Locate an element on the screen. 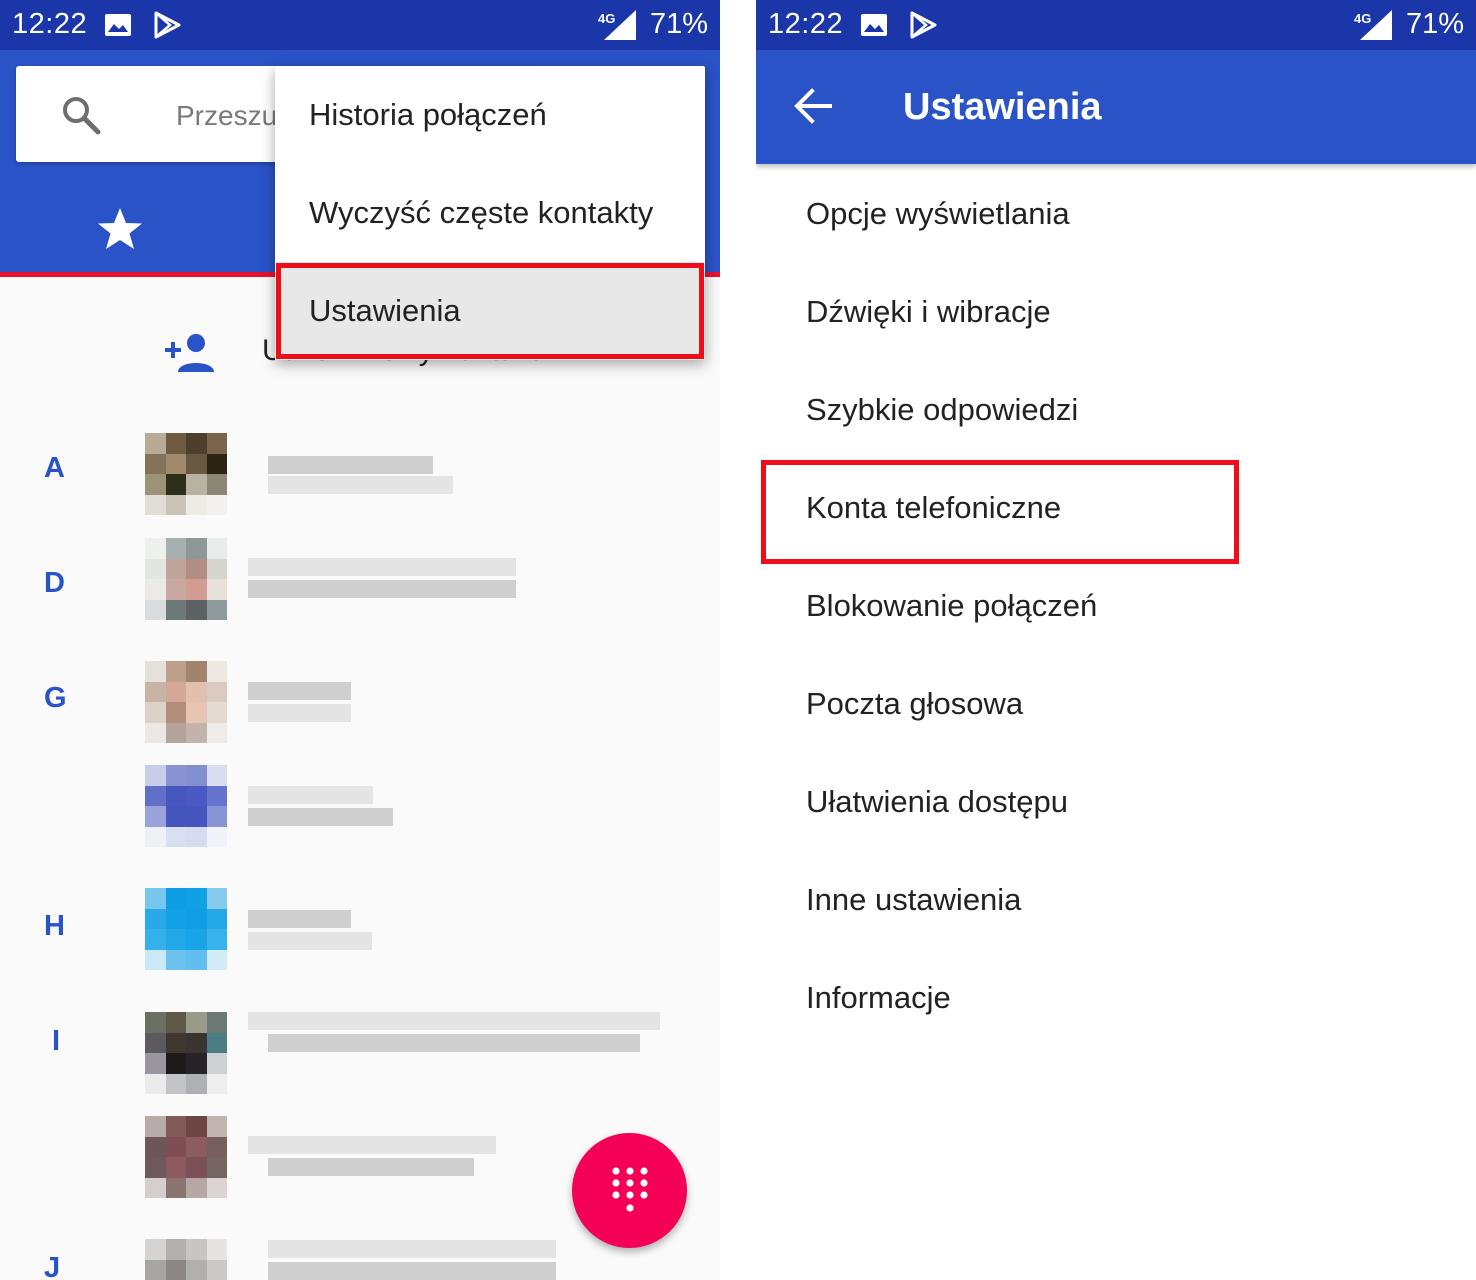  settings-item-accessibility: Ułatwienia dostępu is located at coordinates (937, 802).